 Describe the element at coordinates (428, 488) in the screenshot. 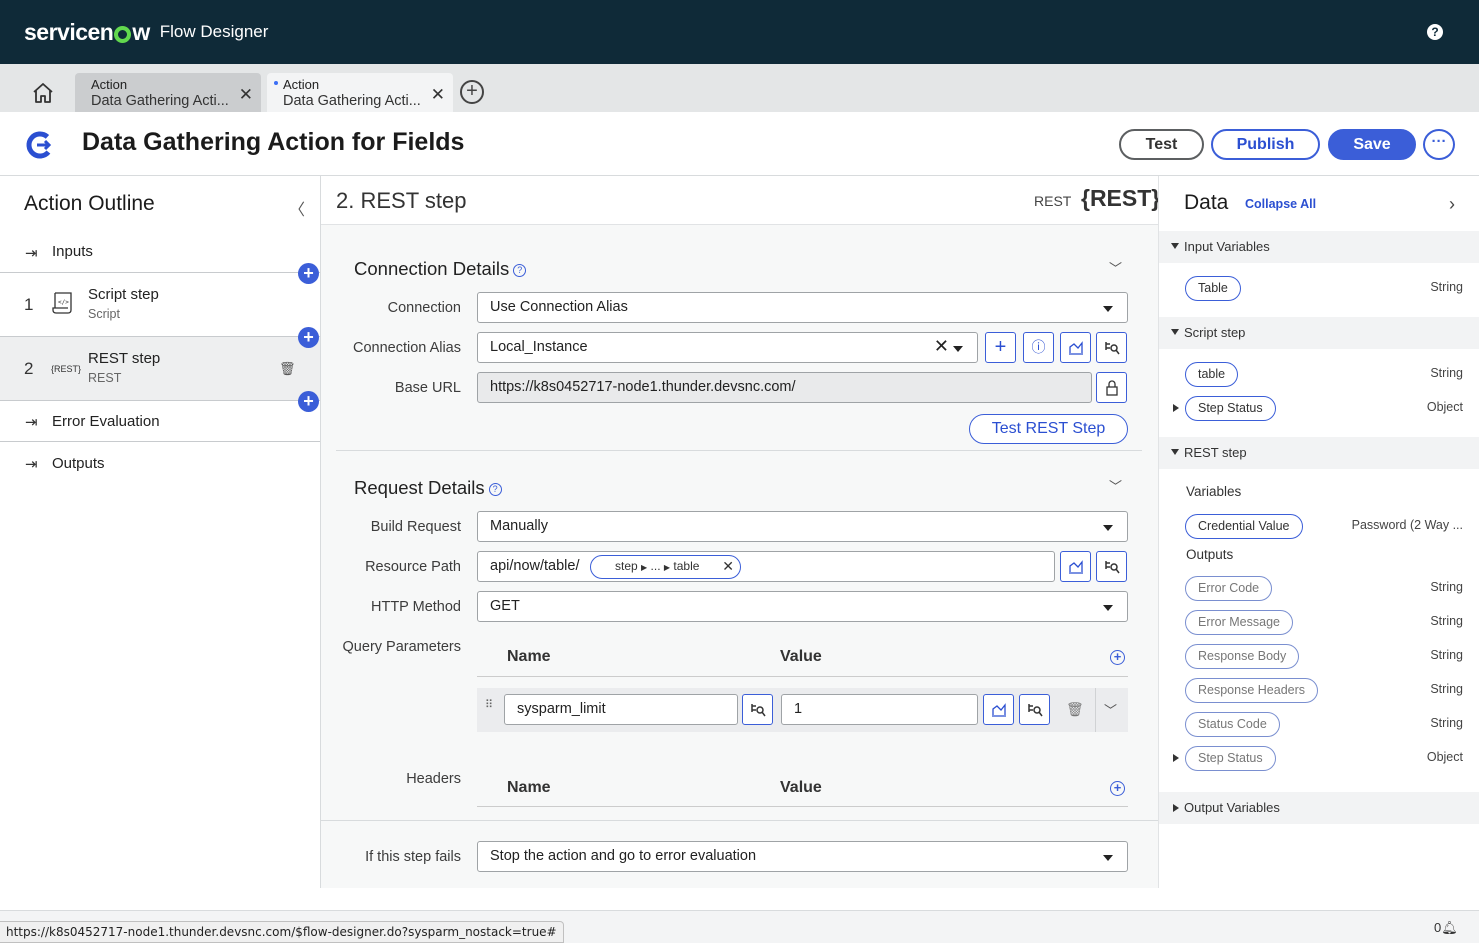

I see `request-details-title: Request Details?` at that location.